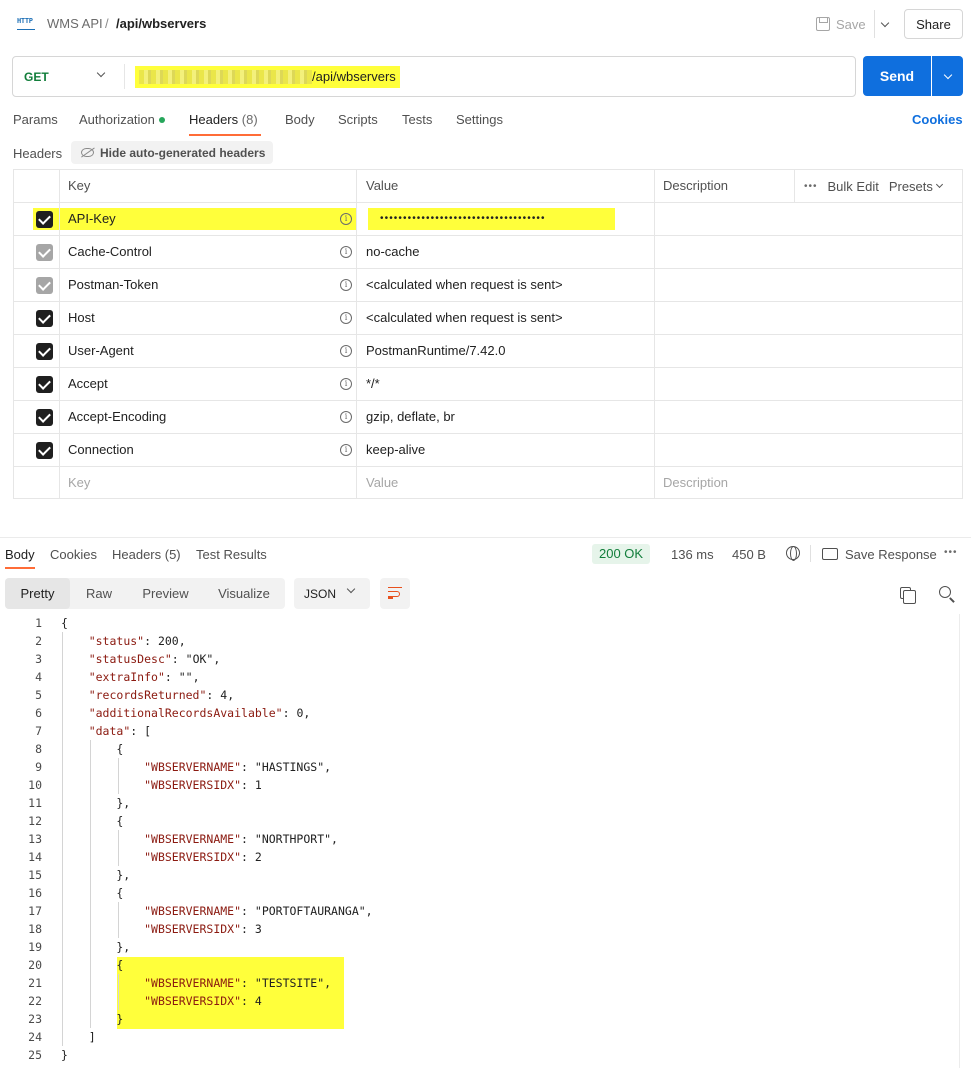 The width and height of the screenshot is (971, 1068). I want to click on cookies-link: Cookies, so click(937, 119).